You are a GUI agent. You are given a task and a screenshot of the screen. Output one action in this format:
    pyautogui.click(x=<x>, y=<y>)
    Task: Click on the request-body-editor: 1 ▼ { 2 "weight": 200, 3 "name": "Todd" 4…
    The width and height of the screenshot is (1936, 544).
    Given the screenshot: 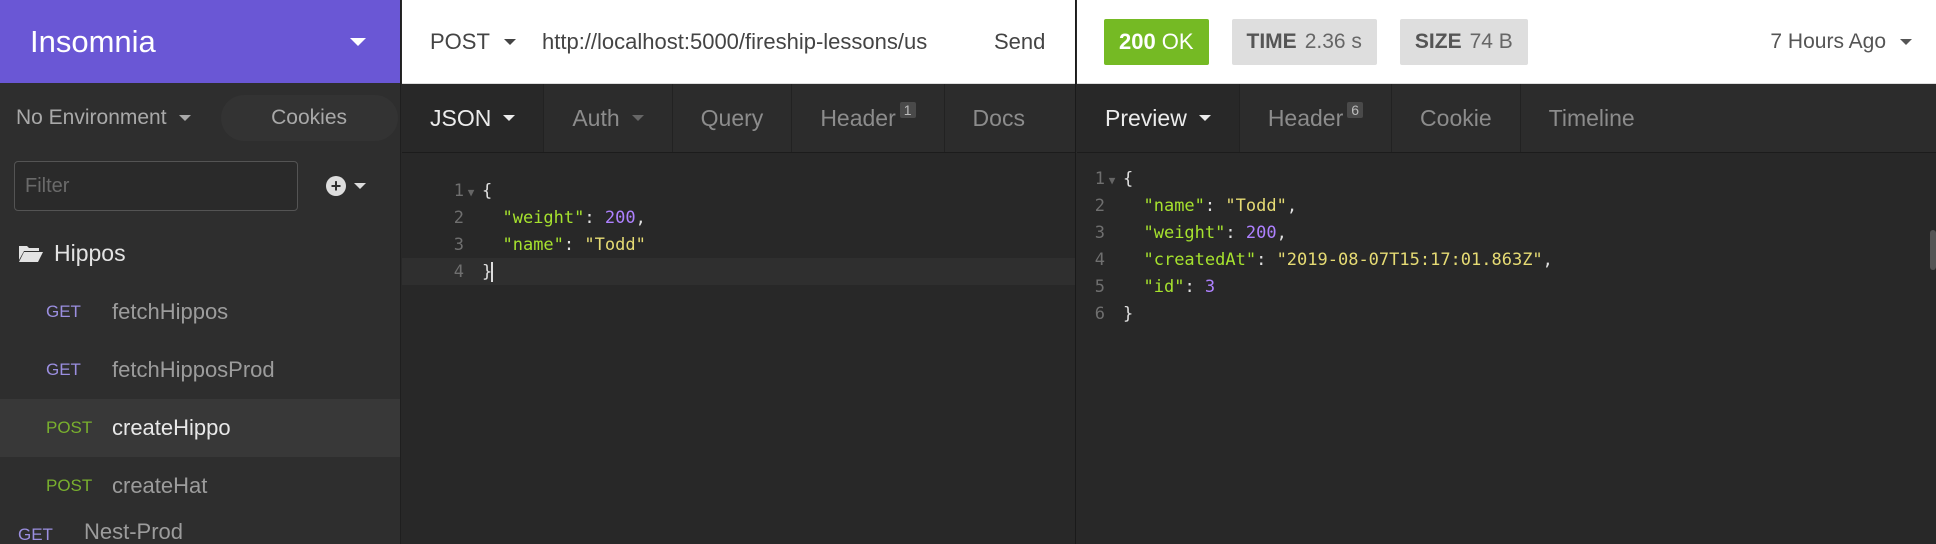 What is the action you would take?
    pyautogui.click(x=738, y=219)
    